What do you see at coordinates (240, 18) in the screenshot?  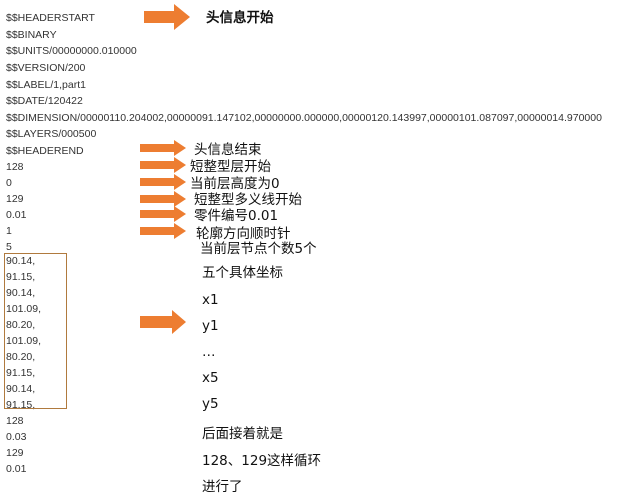 I see `header-start-note: 头信息开始` at bounding box center [240, 18].